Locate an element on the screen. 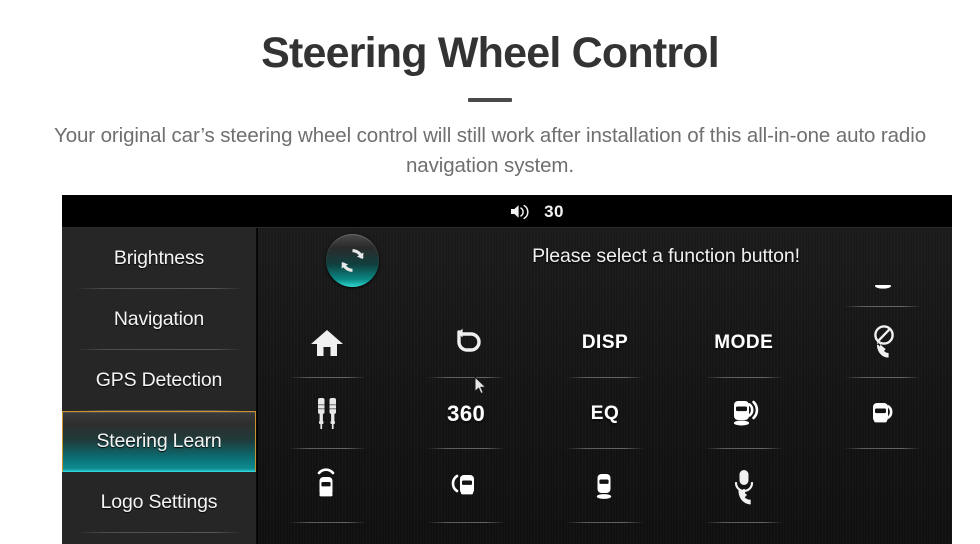 The image size is (980, 544). function-cell-seek-up is located at coordinates (327, 486).